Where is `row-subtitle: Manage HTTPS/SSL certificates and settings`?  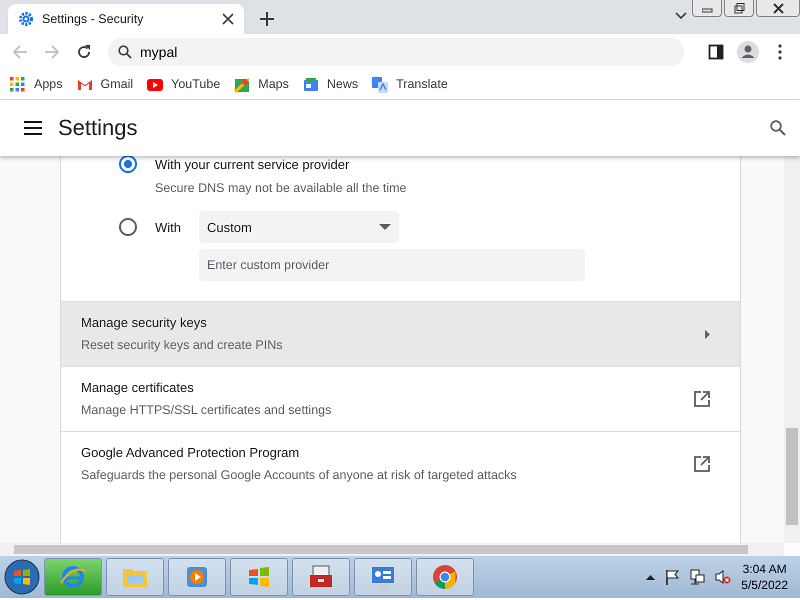 row-subtitle: Manage HTTPS/SSL certificates and settings is located at coordinates (206, 411).